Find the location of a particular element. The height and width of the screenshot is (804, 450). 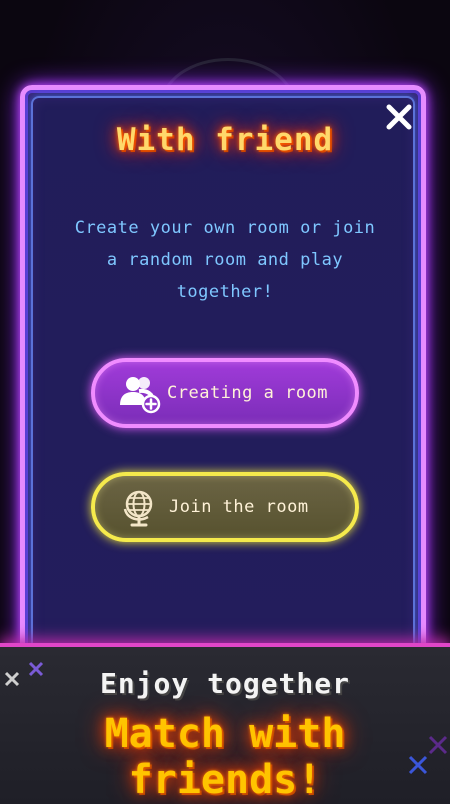

dialog-title: With friend is located at coordinates (225, 140).